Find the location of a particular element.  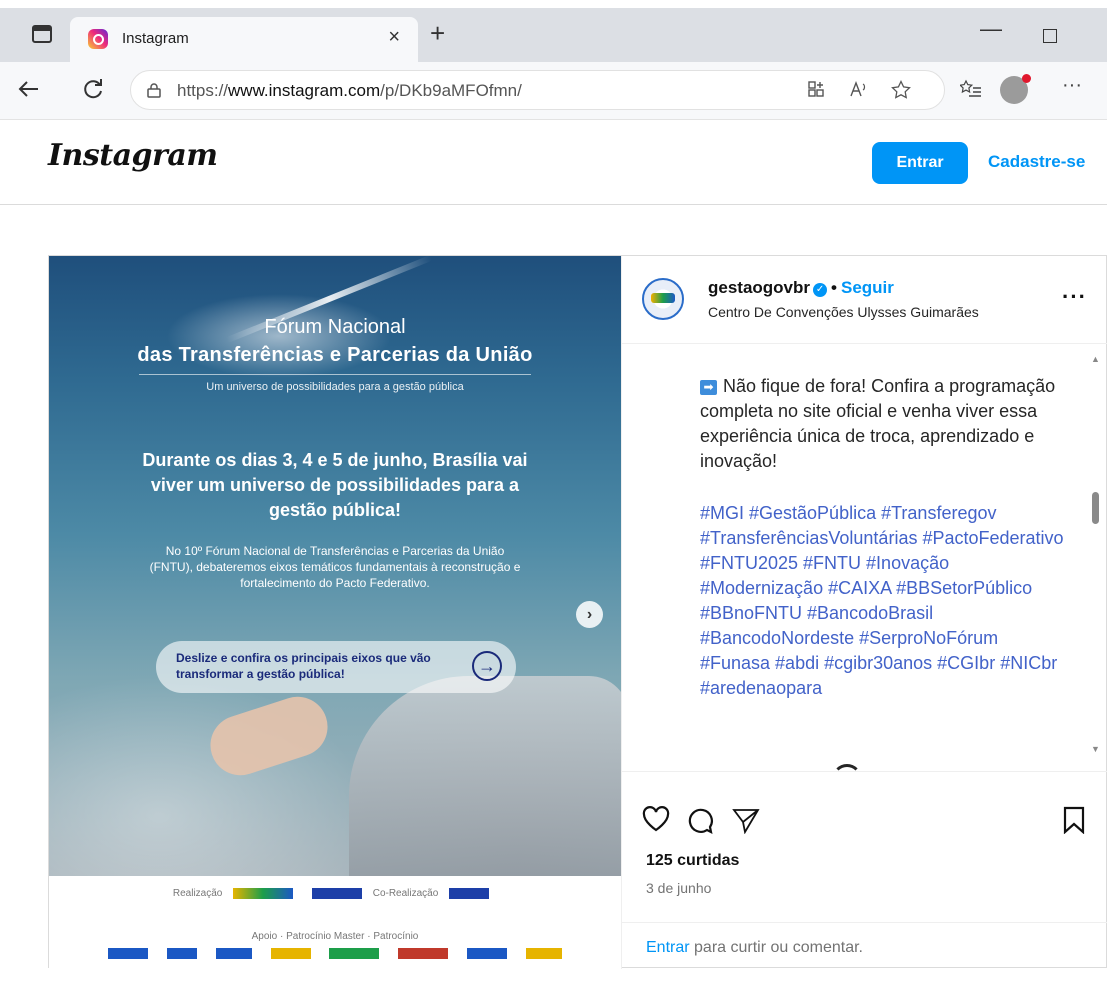

app-available-icon is located at coordinates (816, 89).